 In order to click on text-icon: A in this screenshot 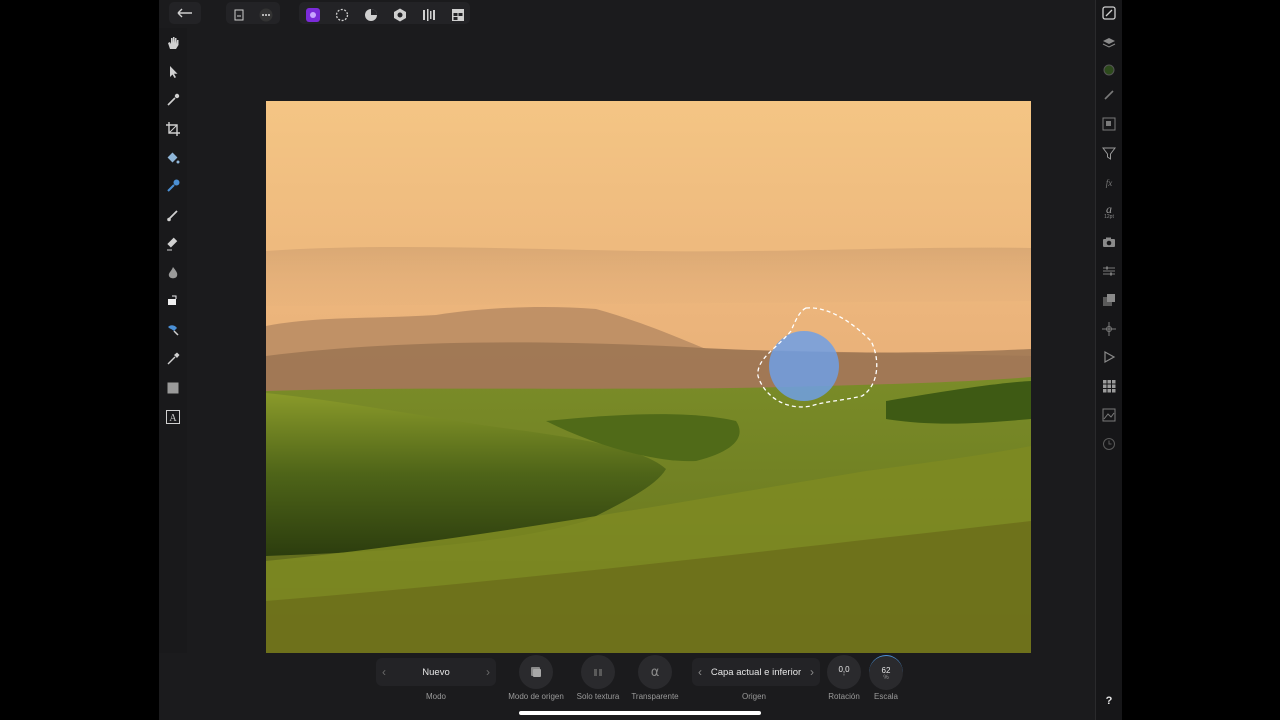, I will do `click(173, 417)`.